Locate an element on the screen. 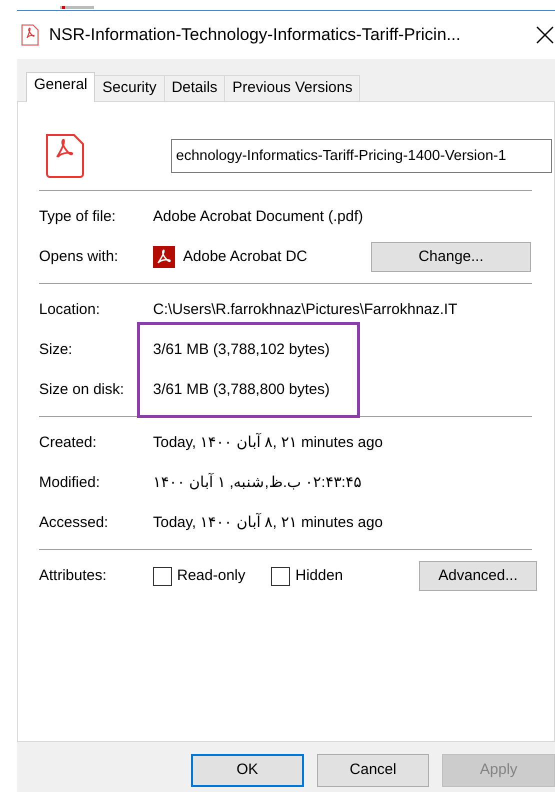 This screenshot has height=792, width=555. field-value: Adobe Acrobat Document (.pdf) is located at coordinates (258, 216).